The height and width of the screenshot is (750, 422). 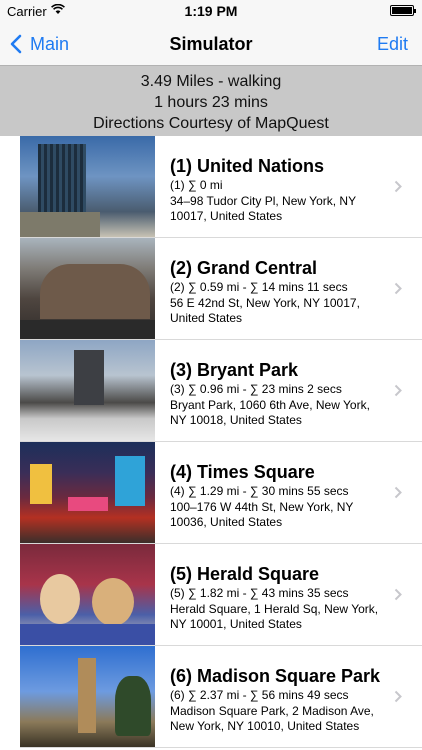 What do you see at coordinates (211, 81) in the screenshot?
I see `route-distance: 3.49 Miles - walking` at bounding box center [211, 81].